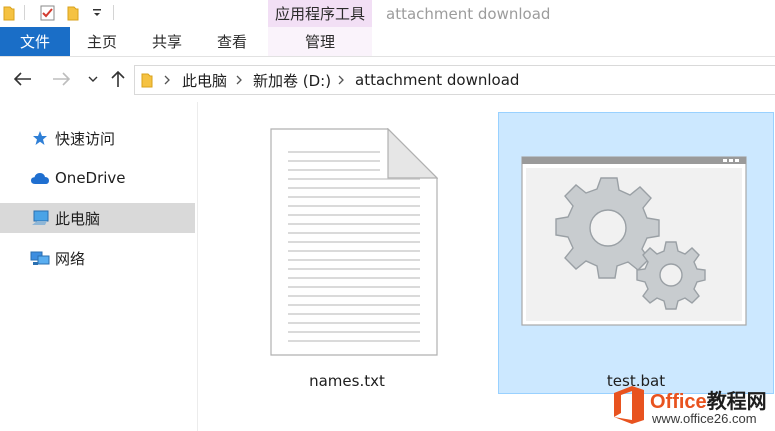  What do you see at coordinates (48, 13) in the screenshot?
I see `properties-icon` at bounding box center [48, 13].